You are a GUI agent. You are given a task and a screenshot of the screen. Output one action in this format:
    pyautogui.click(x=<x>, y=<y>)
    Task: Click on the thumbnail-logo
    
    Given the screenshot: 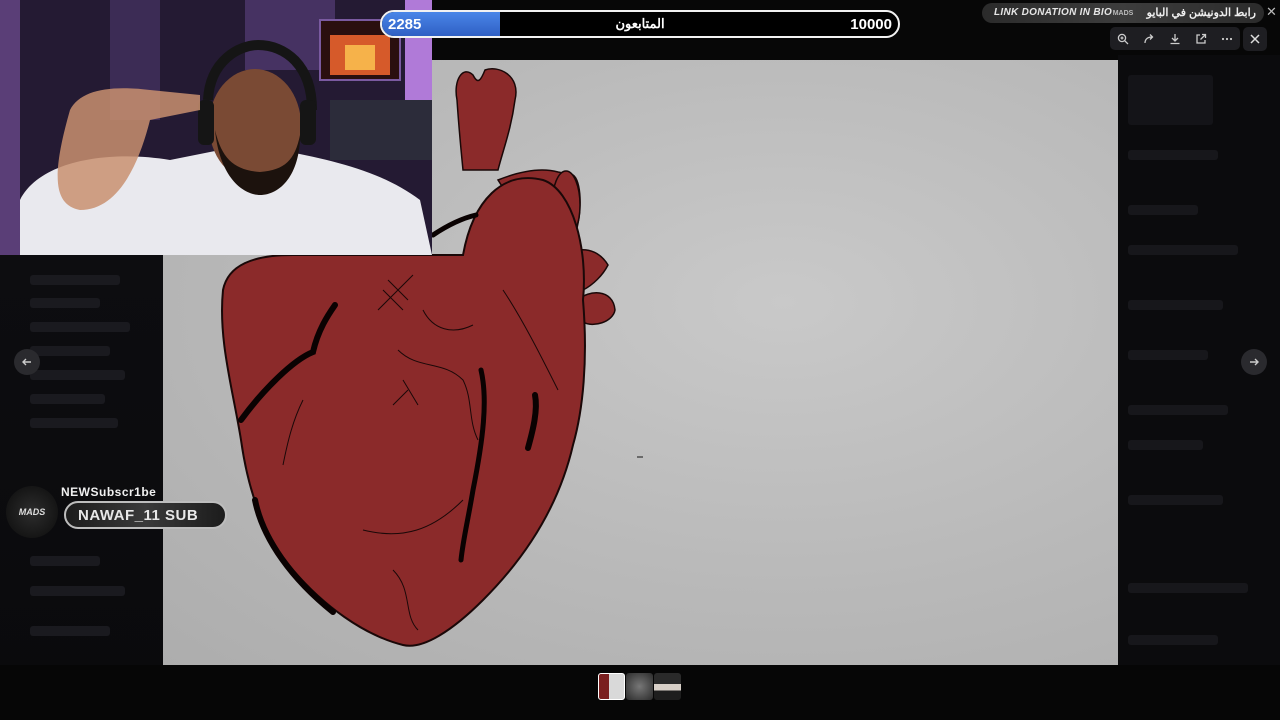 What is the action you would take?
    pyautogui.click(x=639, y=686)
    